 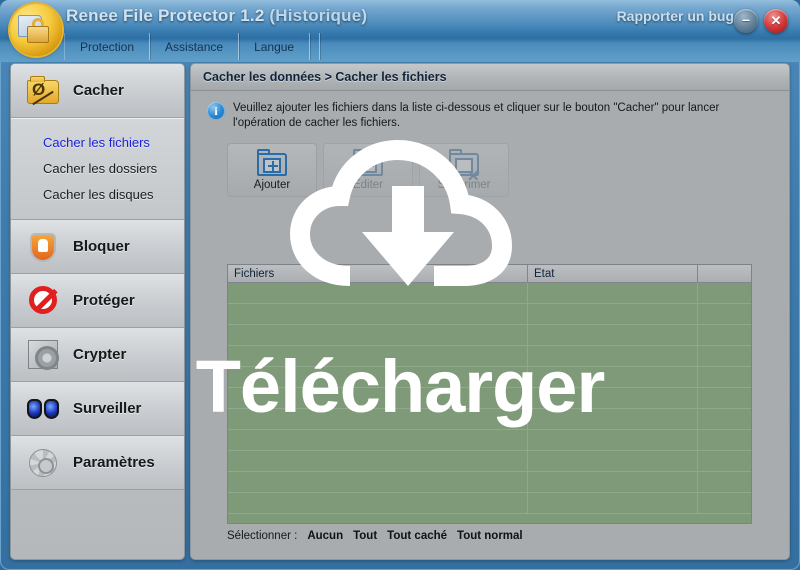 I want to click on window-title-suffix: (Historique), so click(x=318, y=15).